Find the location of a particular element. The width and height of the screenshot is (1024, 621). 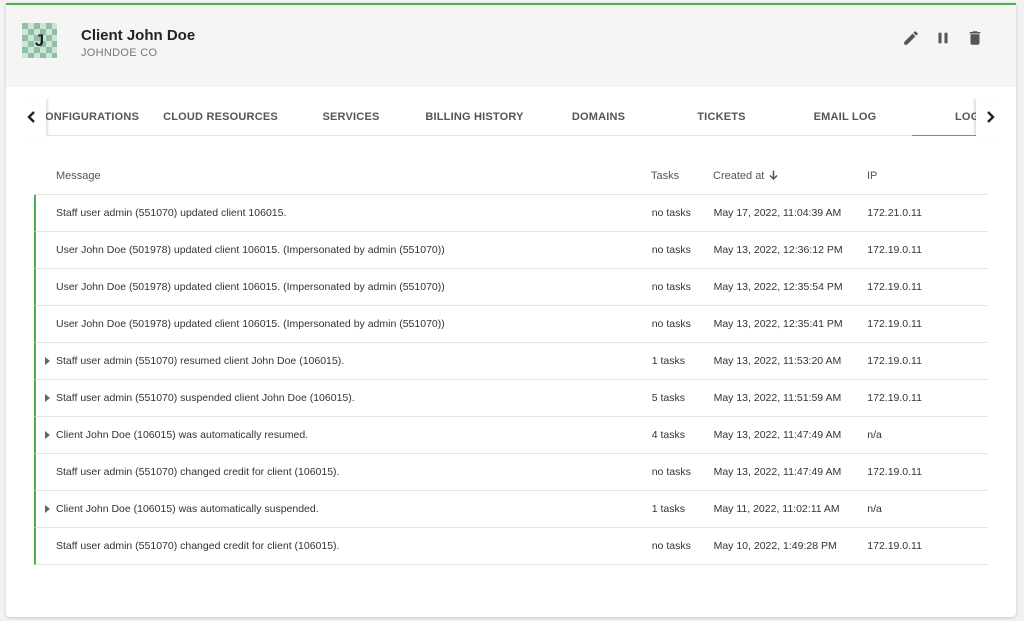

row-created-at: May 13, 2022, 12:35:41 PM is located at coordinates (791, 324).